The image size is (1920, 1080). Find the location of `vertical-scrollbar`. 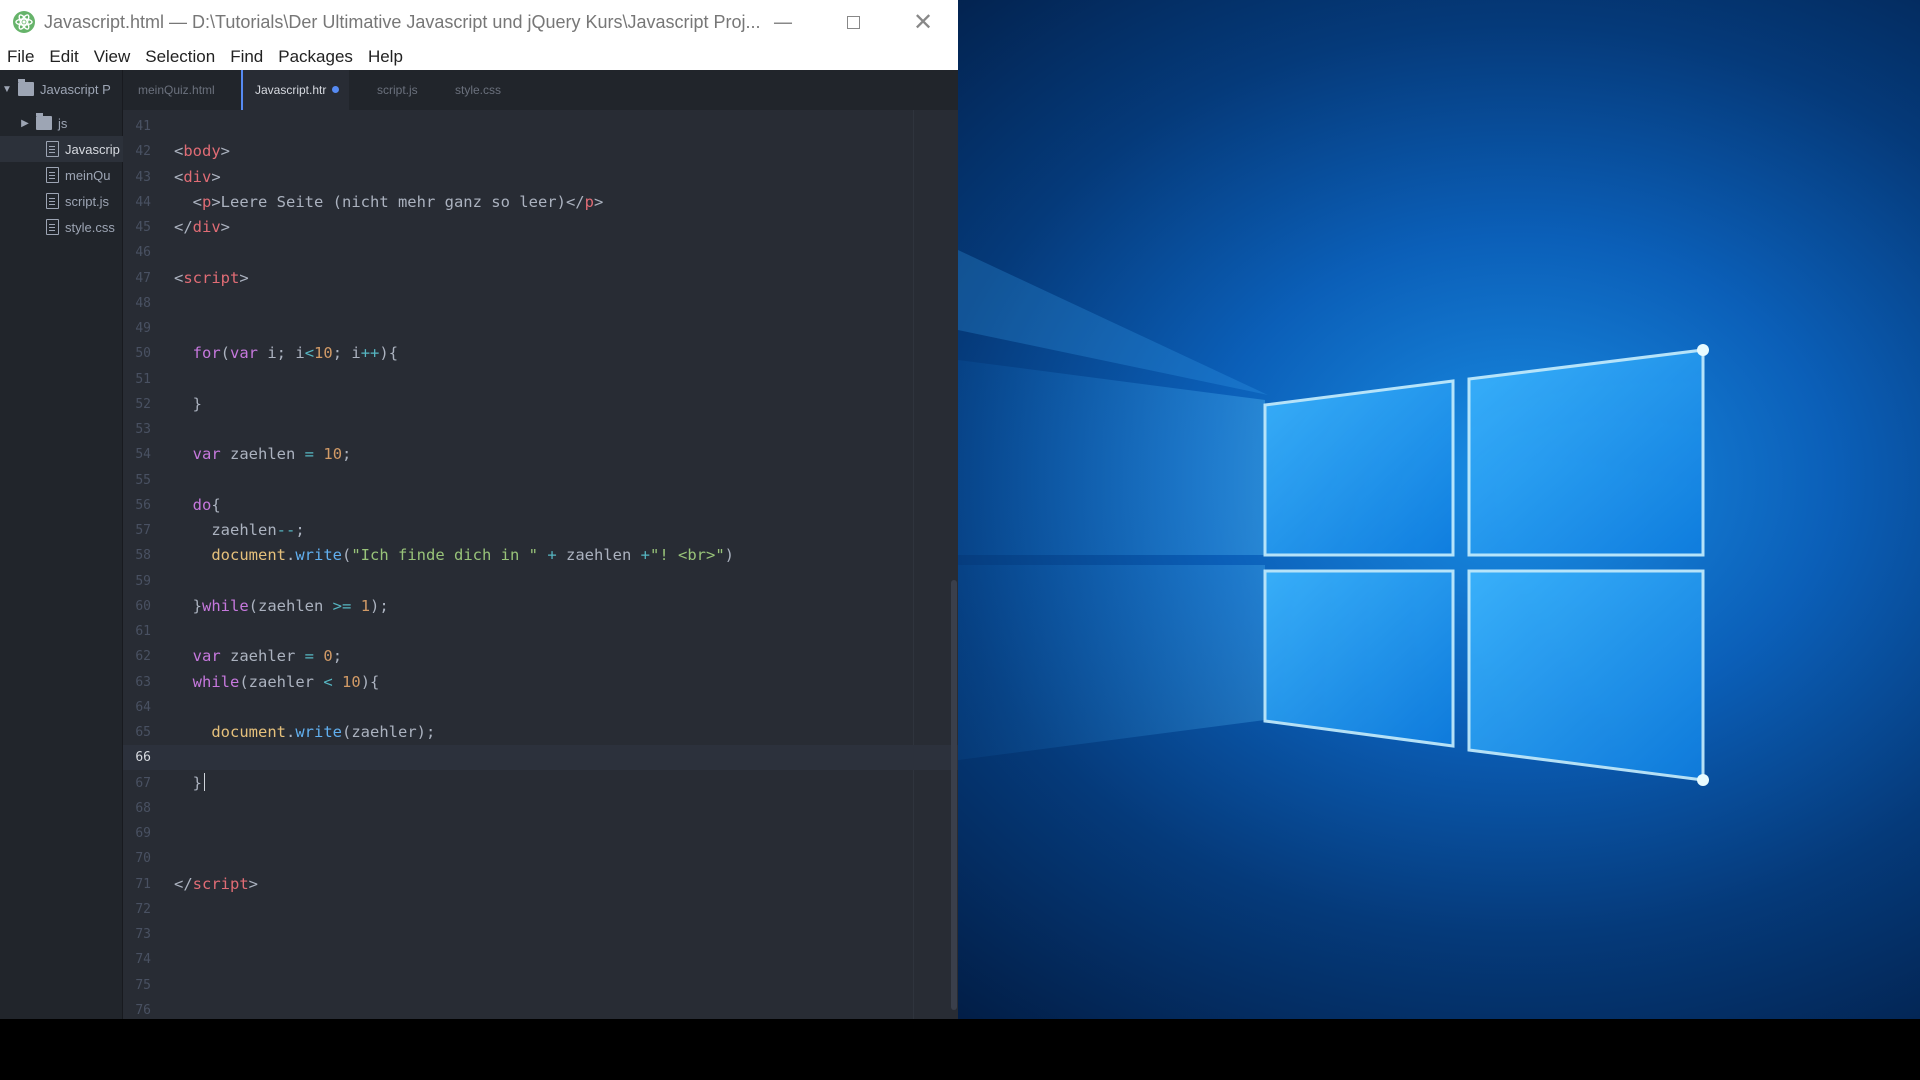

vertical-scrollbar is located at coordinates (954, 795).